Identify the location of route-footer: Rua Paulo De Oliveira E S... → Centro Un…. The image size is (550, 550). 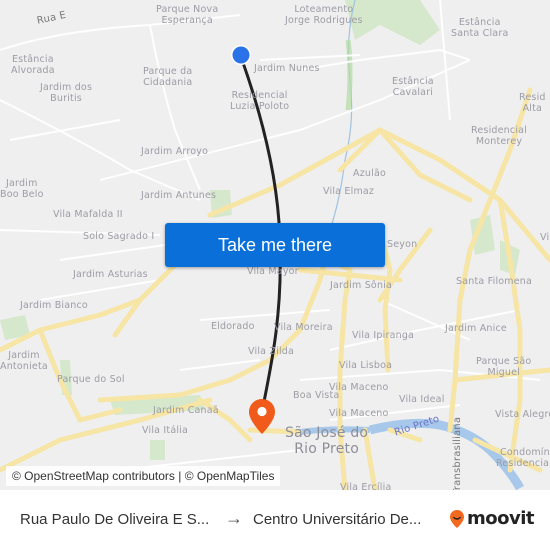
(275, 520).